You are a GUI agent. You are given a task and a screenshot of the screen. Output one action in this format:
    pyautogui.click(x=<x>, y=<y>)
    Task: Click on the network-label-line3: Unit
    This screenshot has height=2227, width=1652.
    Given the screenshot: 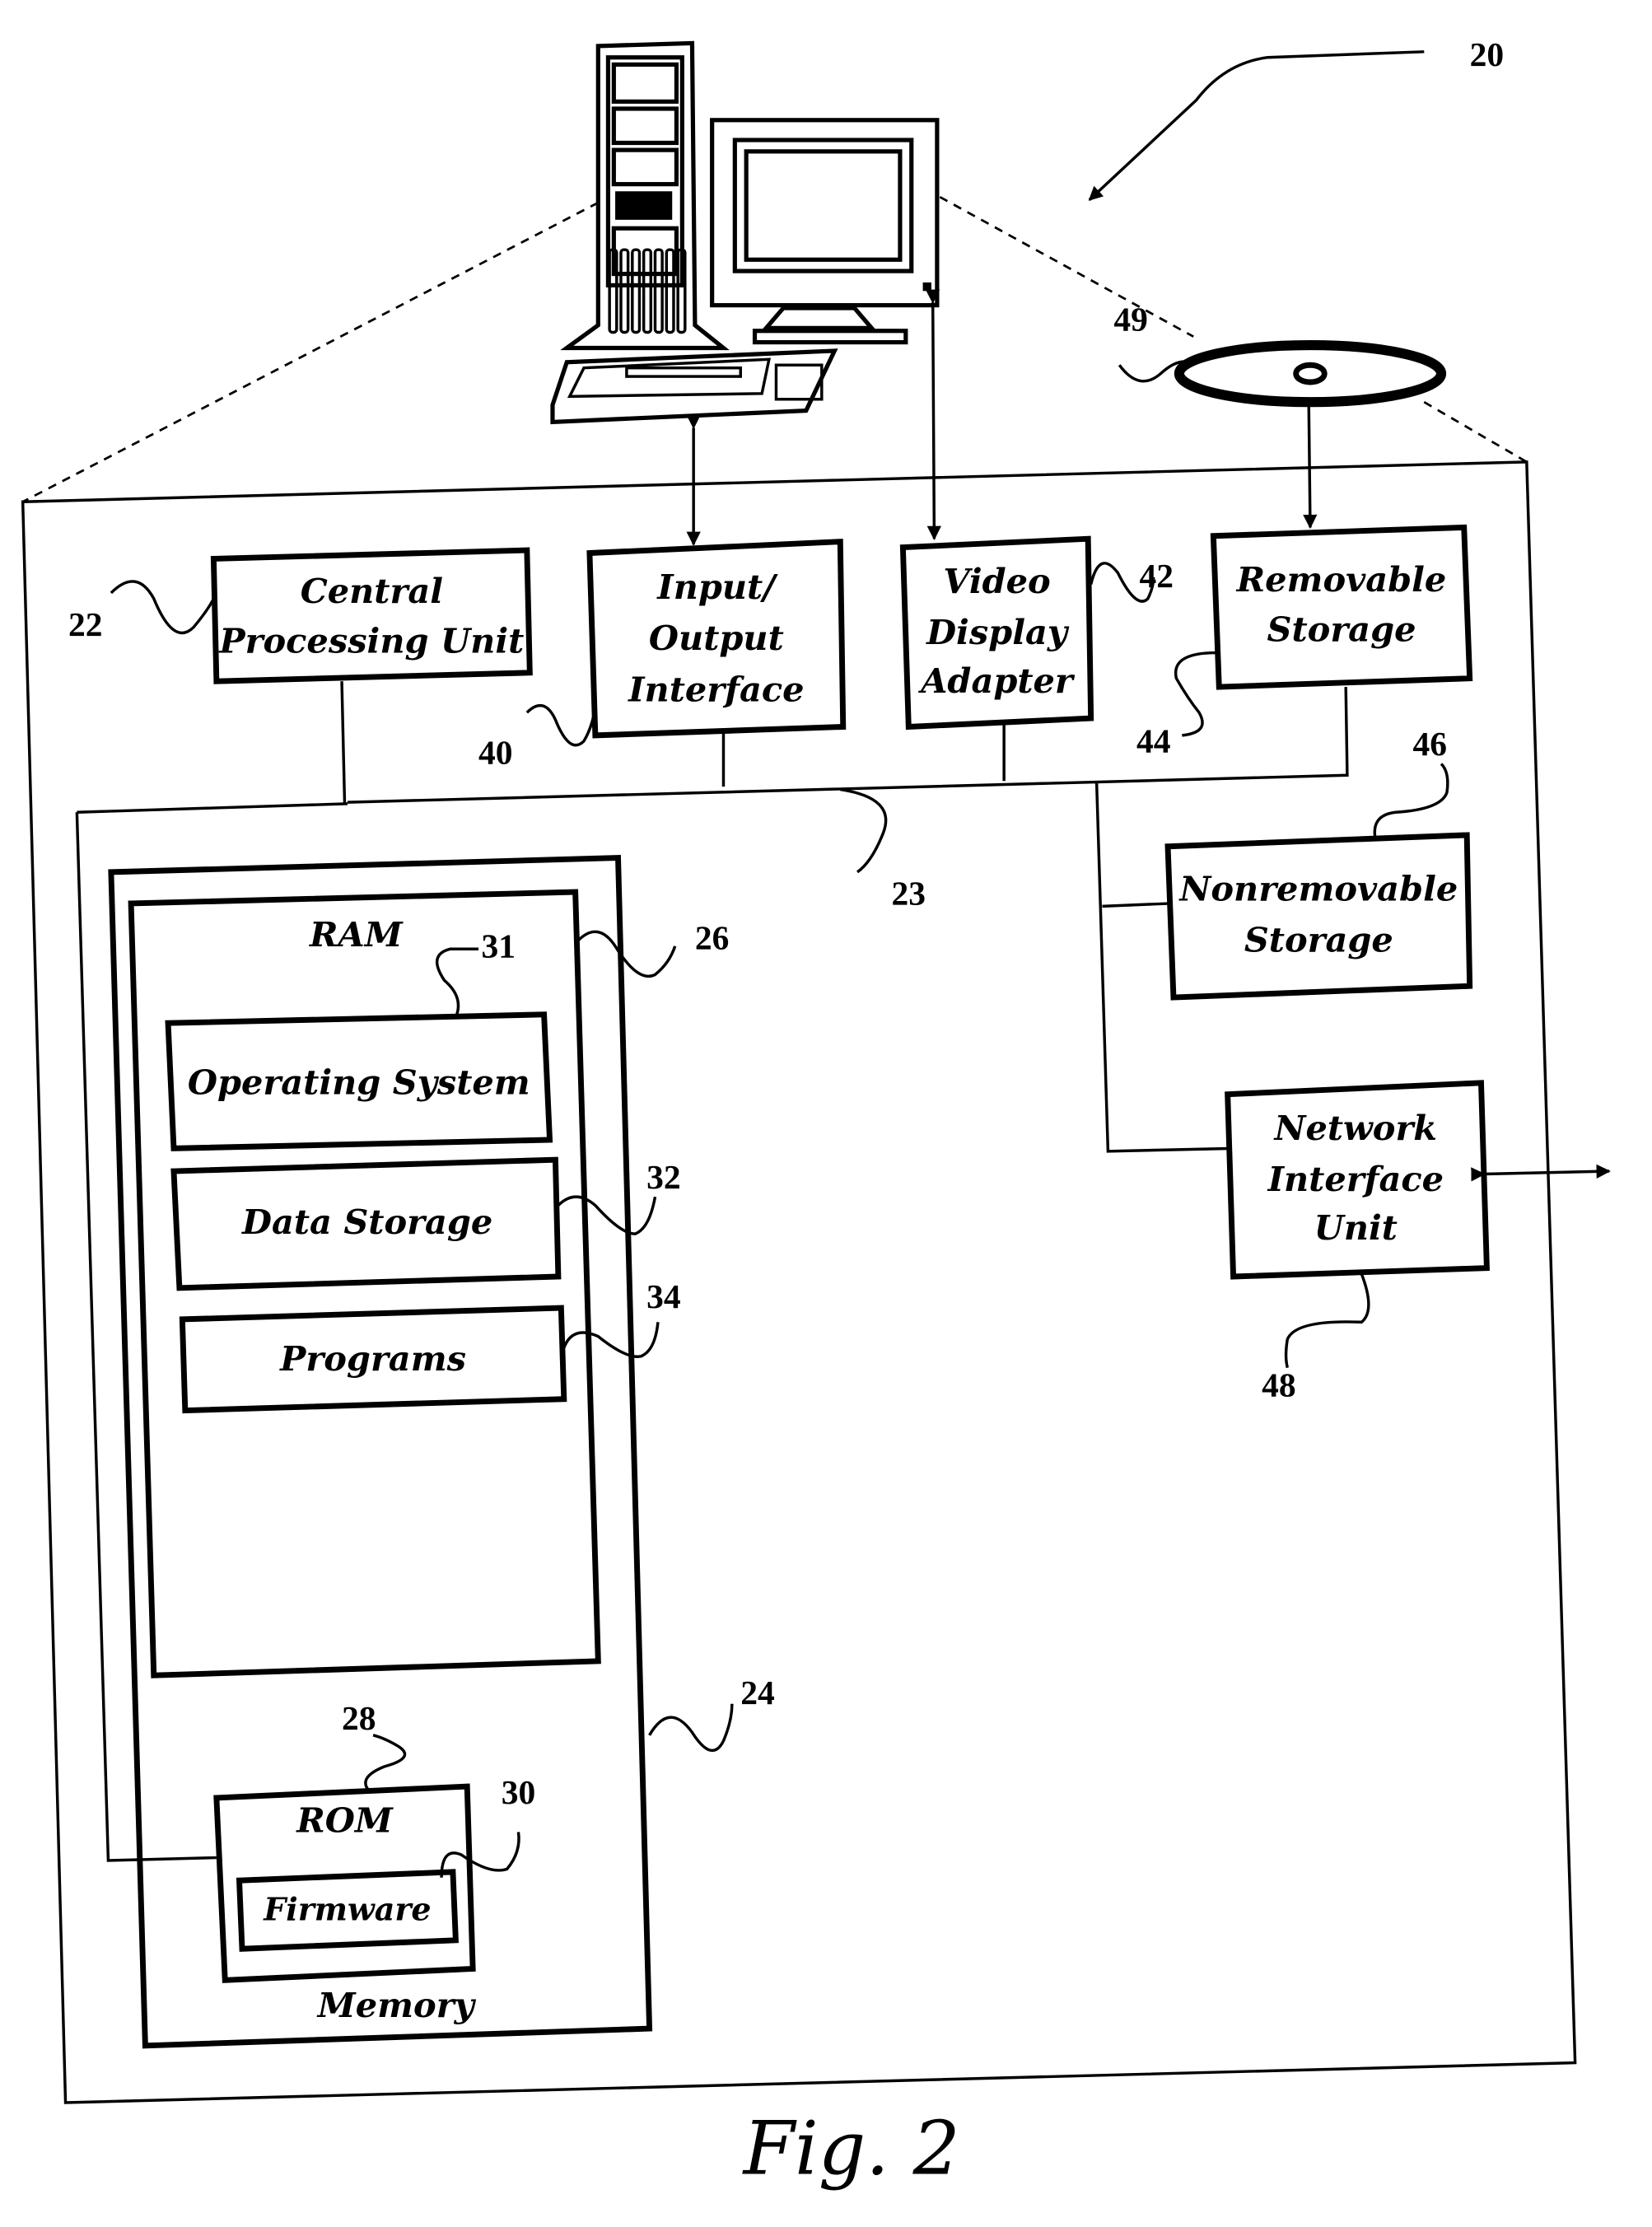 What is the action you would take?
    pyautogui.click(x=1356, y=1227)
    